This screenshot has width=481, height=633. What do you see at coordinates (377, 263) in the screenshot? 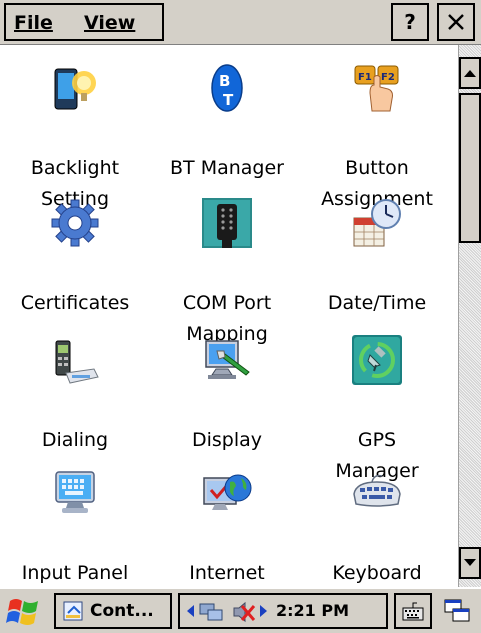
I see `item-date-time: Date/Time` at bounding box center [377, 263].